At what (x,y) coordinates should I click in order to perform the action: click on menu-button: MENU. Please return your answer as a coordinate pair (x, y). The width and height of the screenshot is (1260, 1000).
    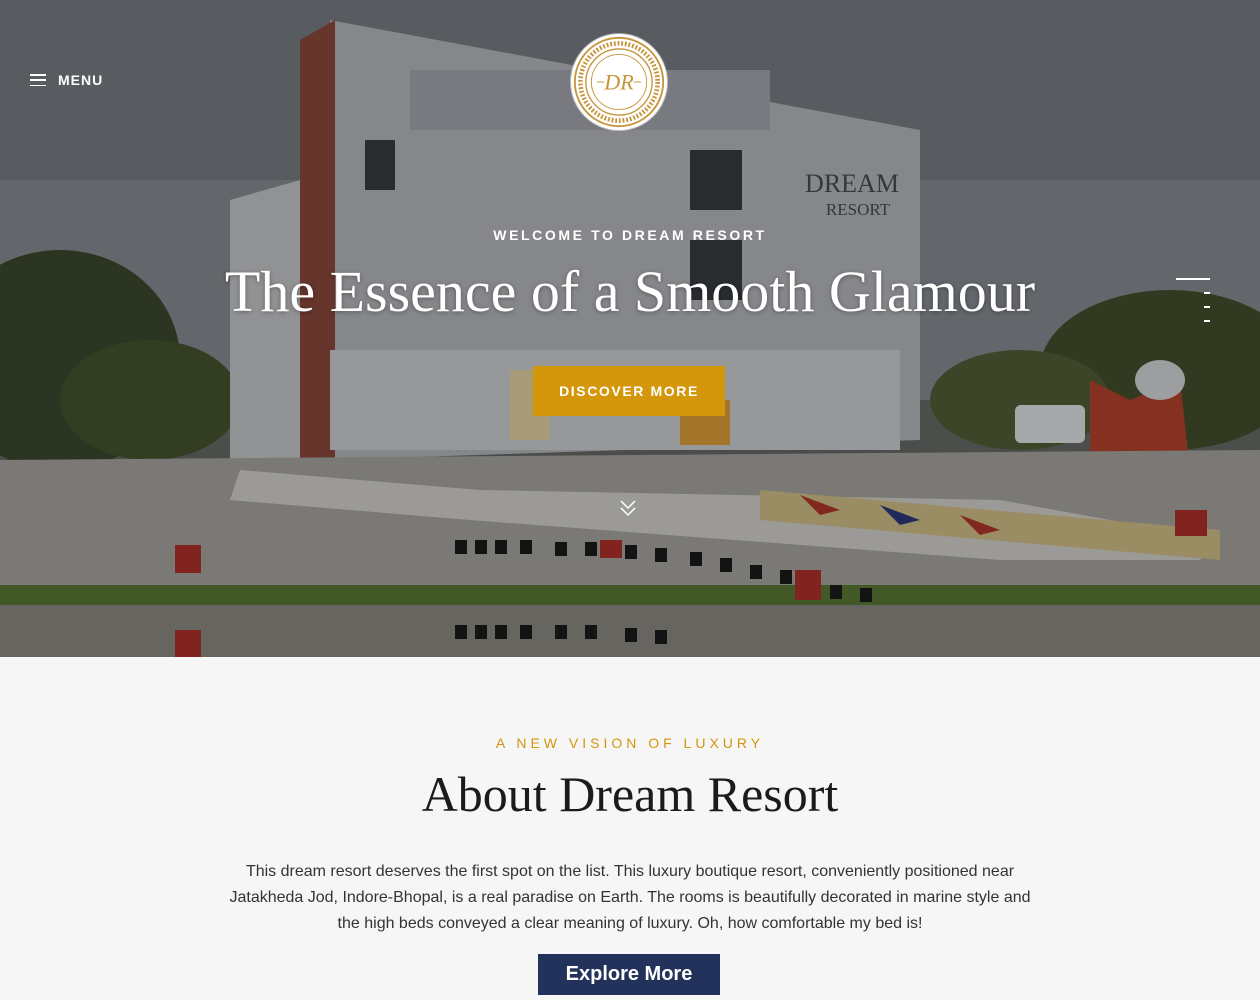
    Looking at the image, I should click on (66, 80).